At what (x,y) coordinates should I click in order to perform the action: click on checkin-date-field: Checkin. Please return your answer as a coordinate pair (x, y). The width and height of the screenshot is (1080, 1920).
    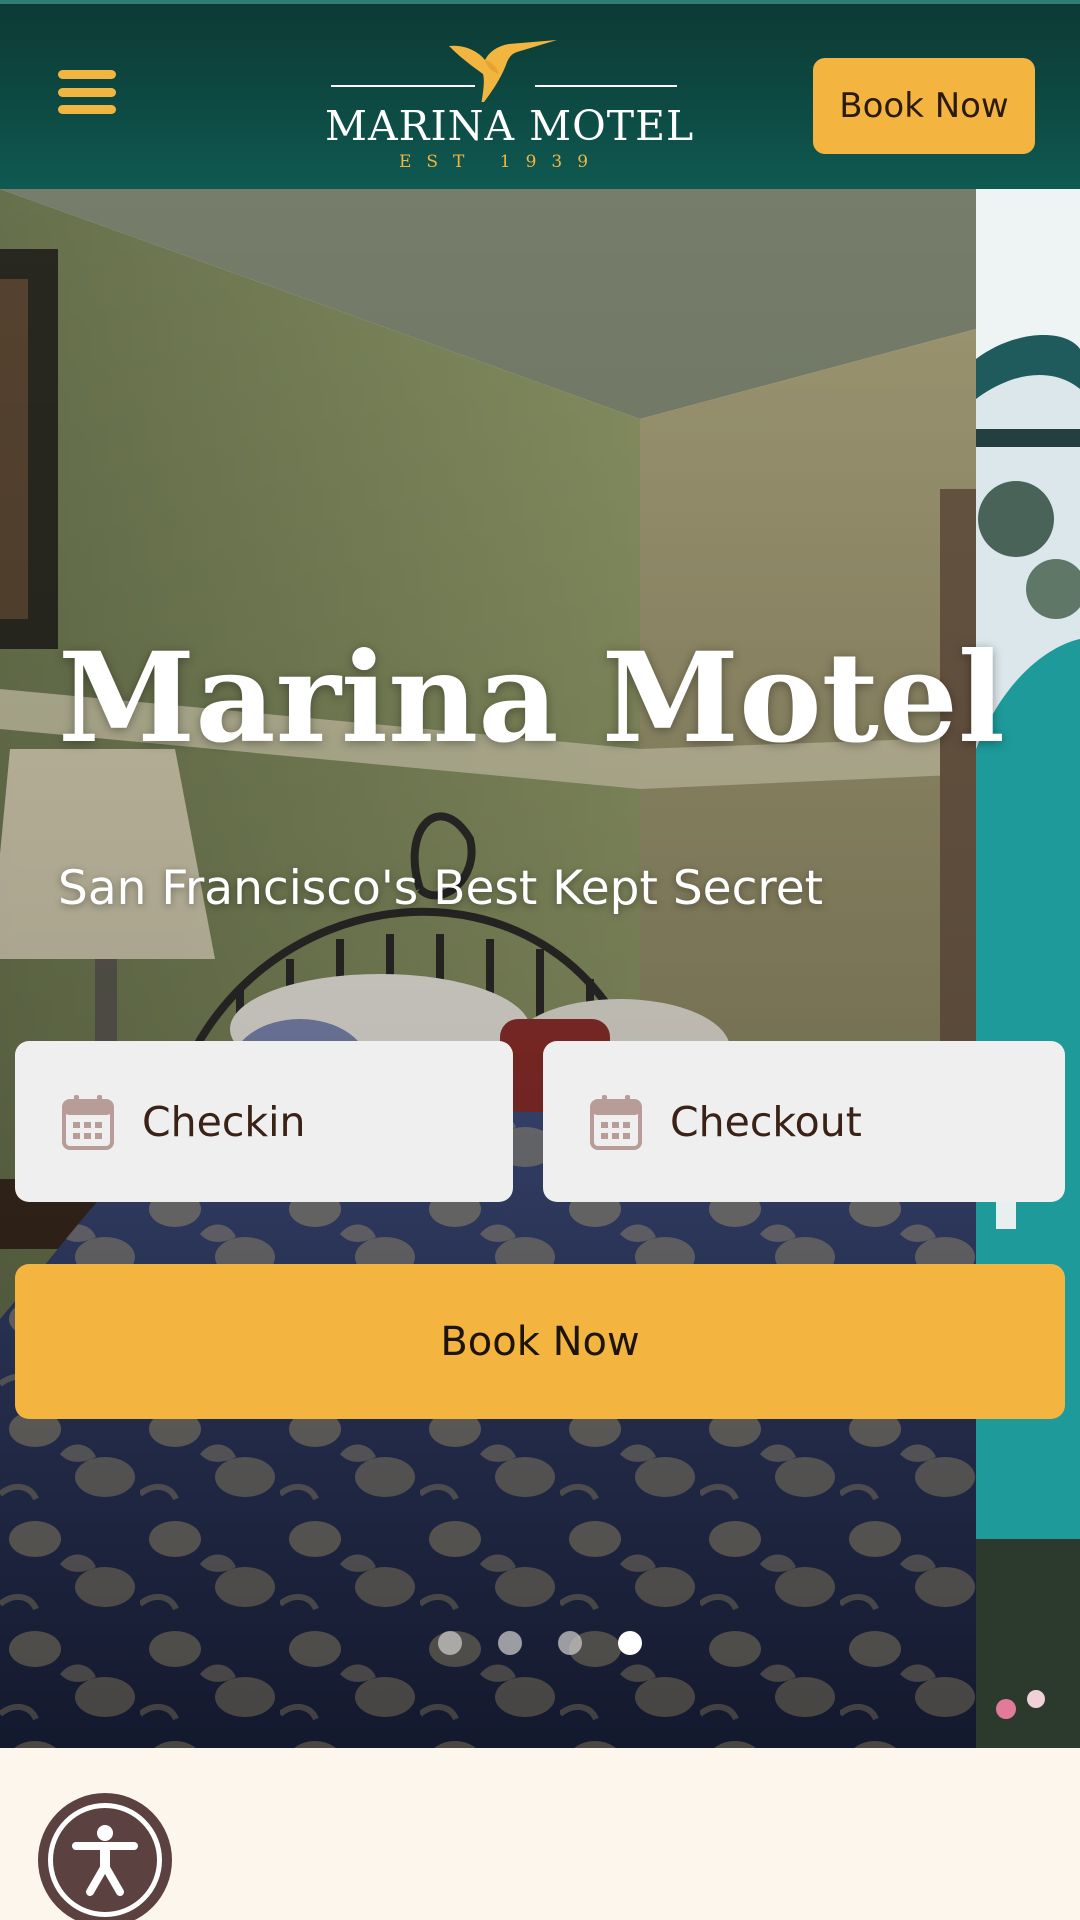
    Looking at the image, I should click on (264, 1121).